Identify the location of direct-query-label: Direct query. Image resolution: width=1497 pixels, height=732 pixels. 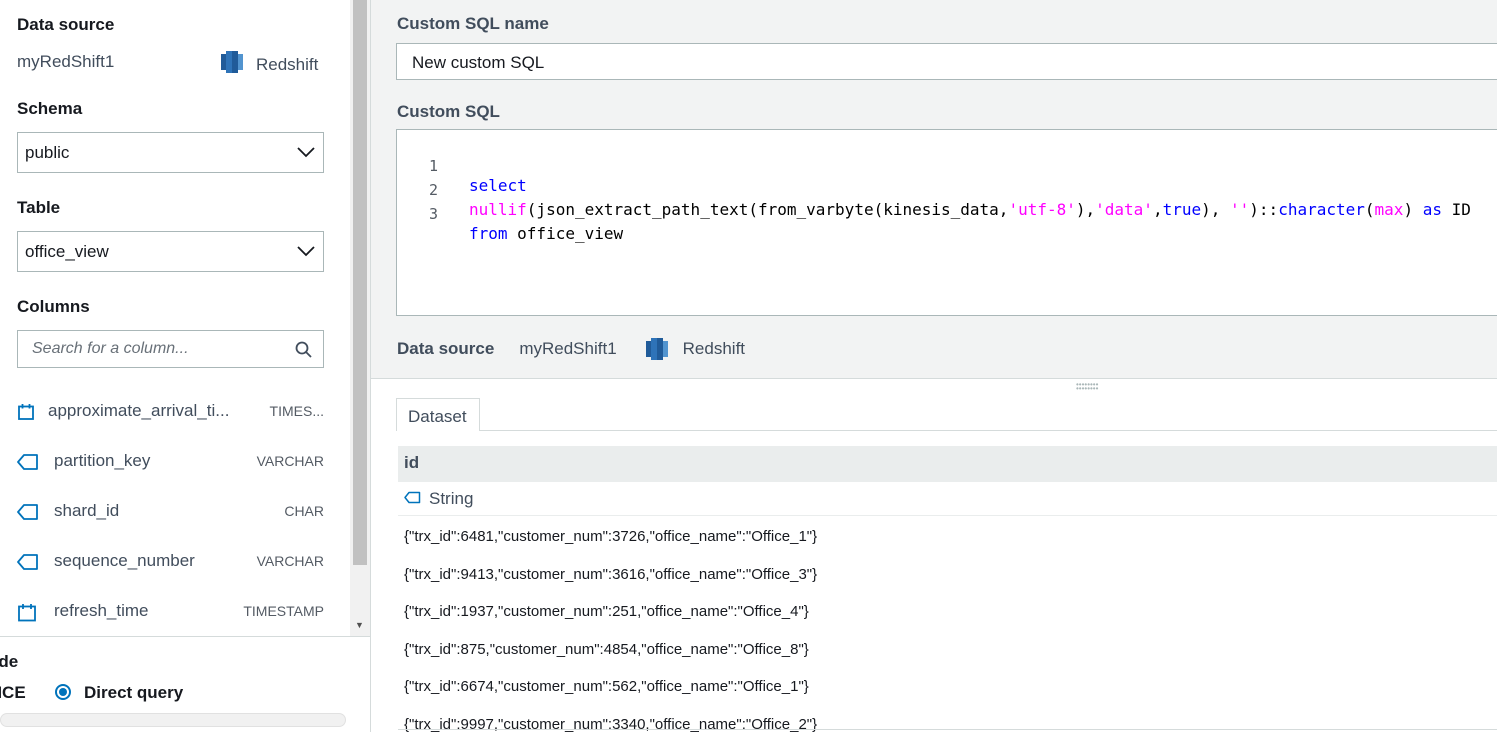
(133, 693).